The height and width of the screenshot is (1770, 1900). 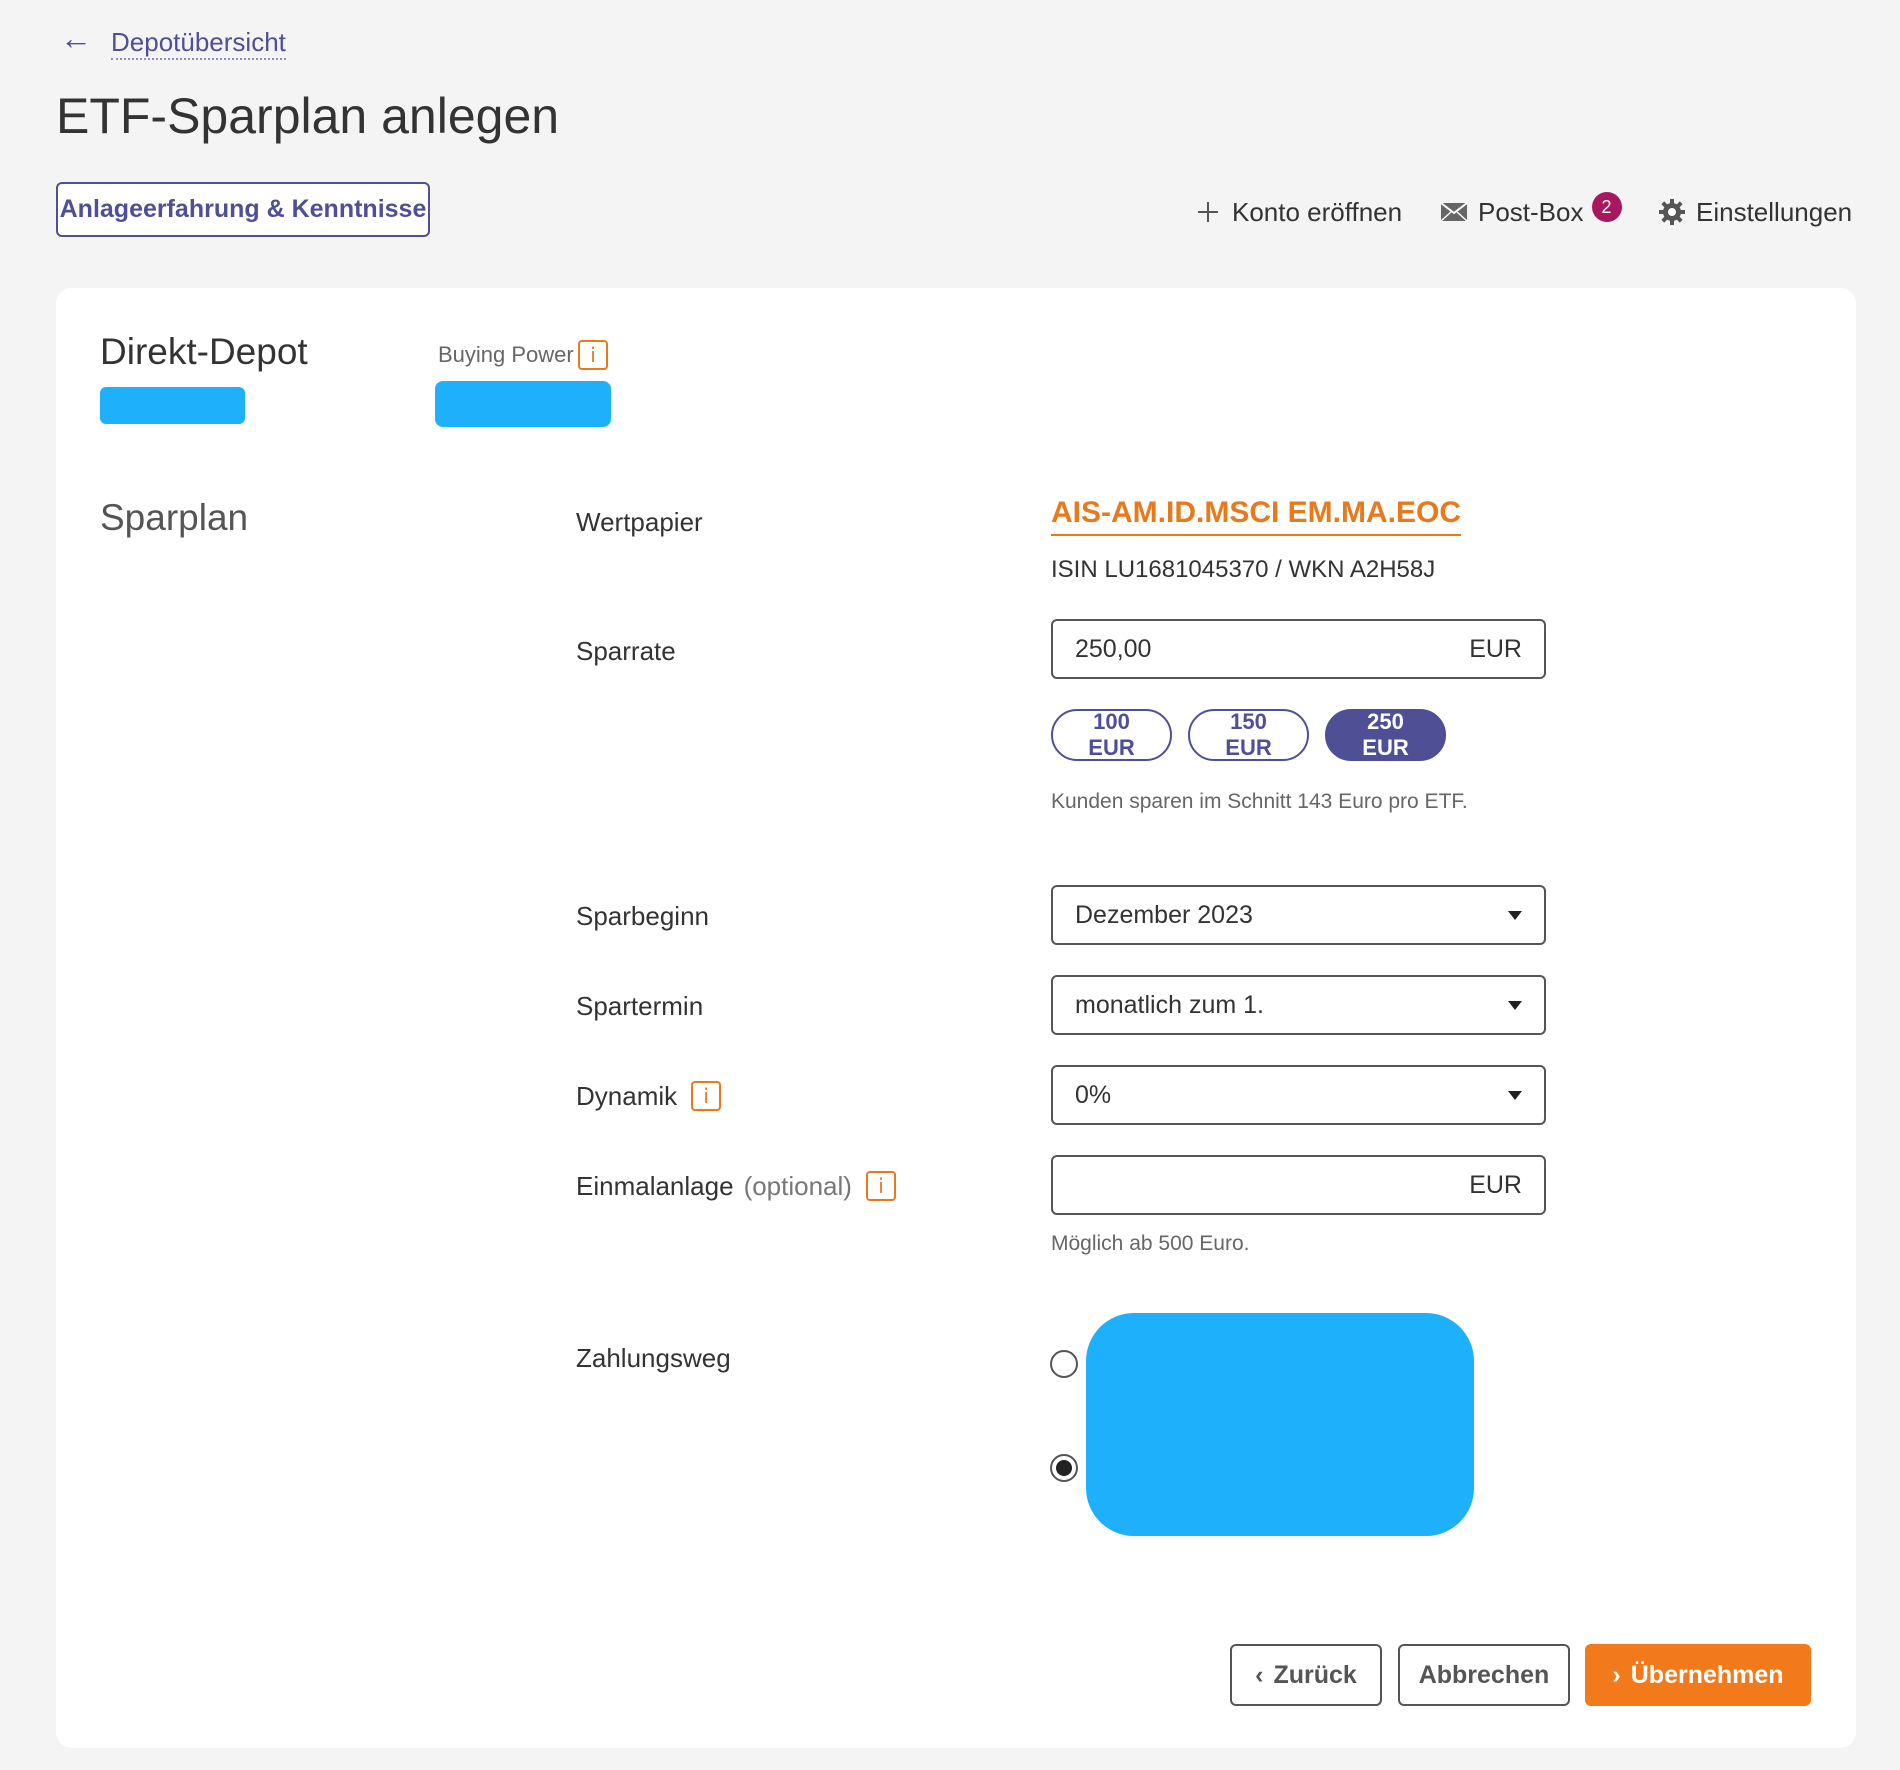 I want to click on section-title-sparplan: Sparplan, so click(x=174, y=517).